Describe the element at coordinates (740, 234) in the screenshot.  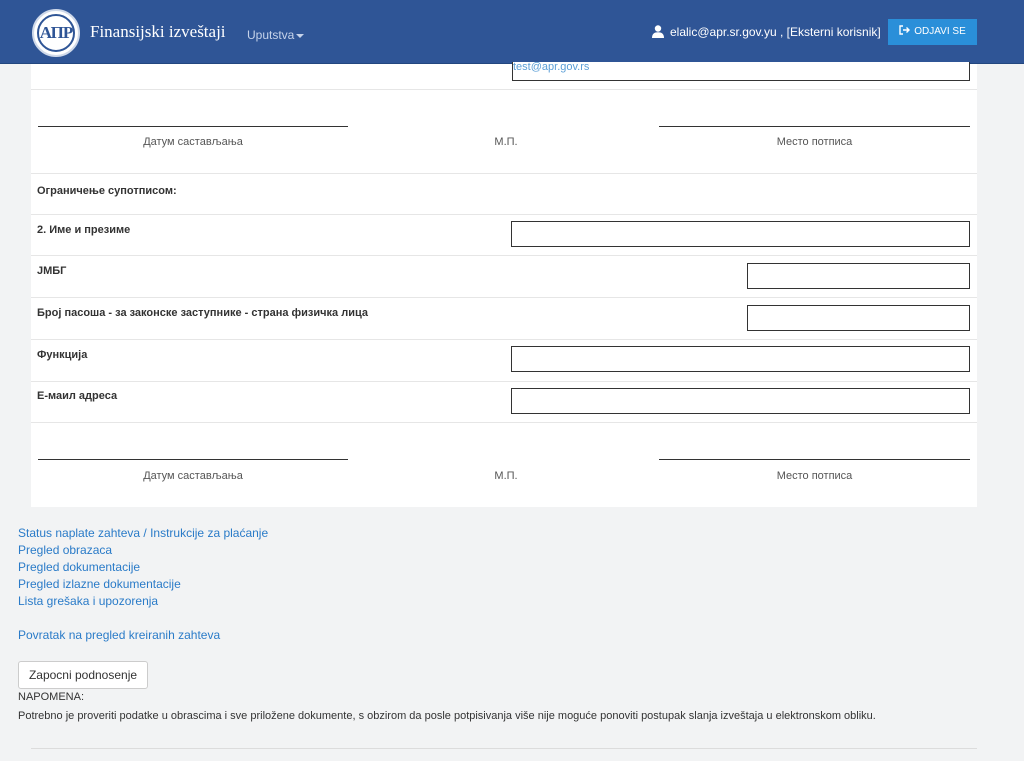
I see `name-input` at that location.